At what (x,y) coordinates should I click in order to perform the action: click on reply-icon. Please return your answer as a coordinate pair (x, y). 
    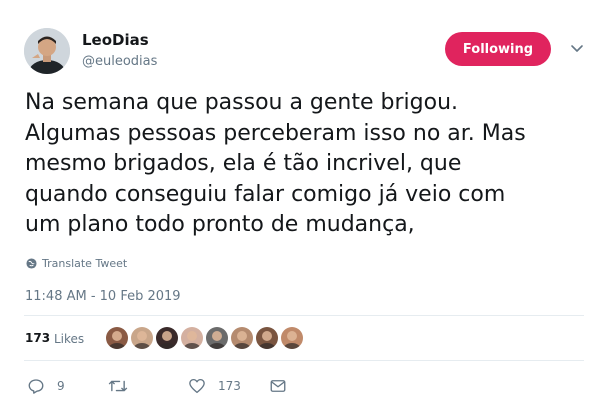
    Looking at the image, I should click on (36, 386).